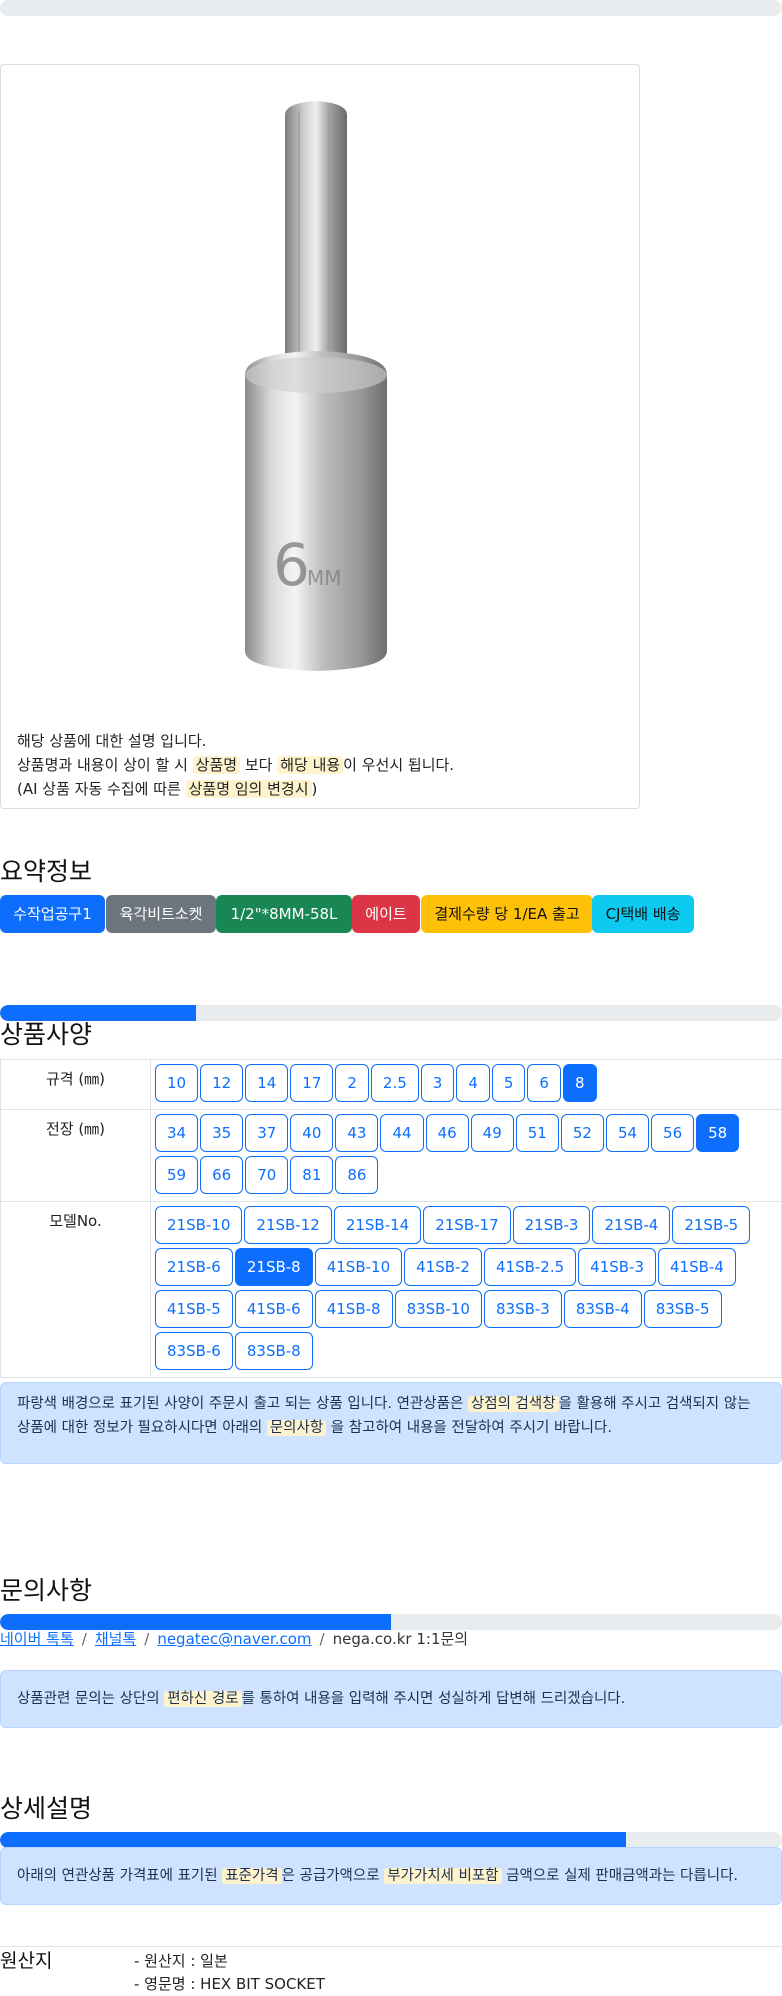 This screenshot has height=1996, width=782. I want to click on spec-row-options: 10 12 14 17 2 2.5 3 4 5 6 8, so click(466, 1084).